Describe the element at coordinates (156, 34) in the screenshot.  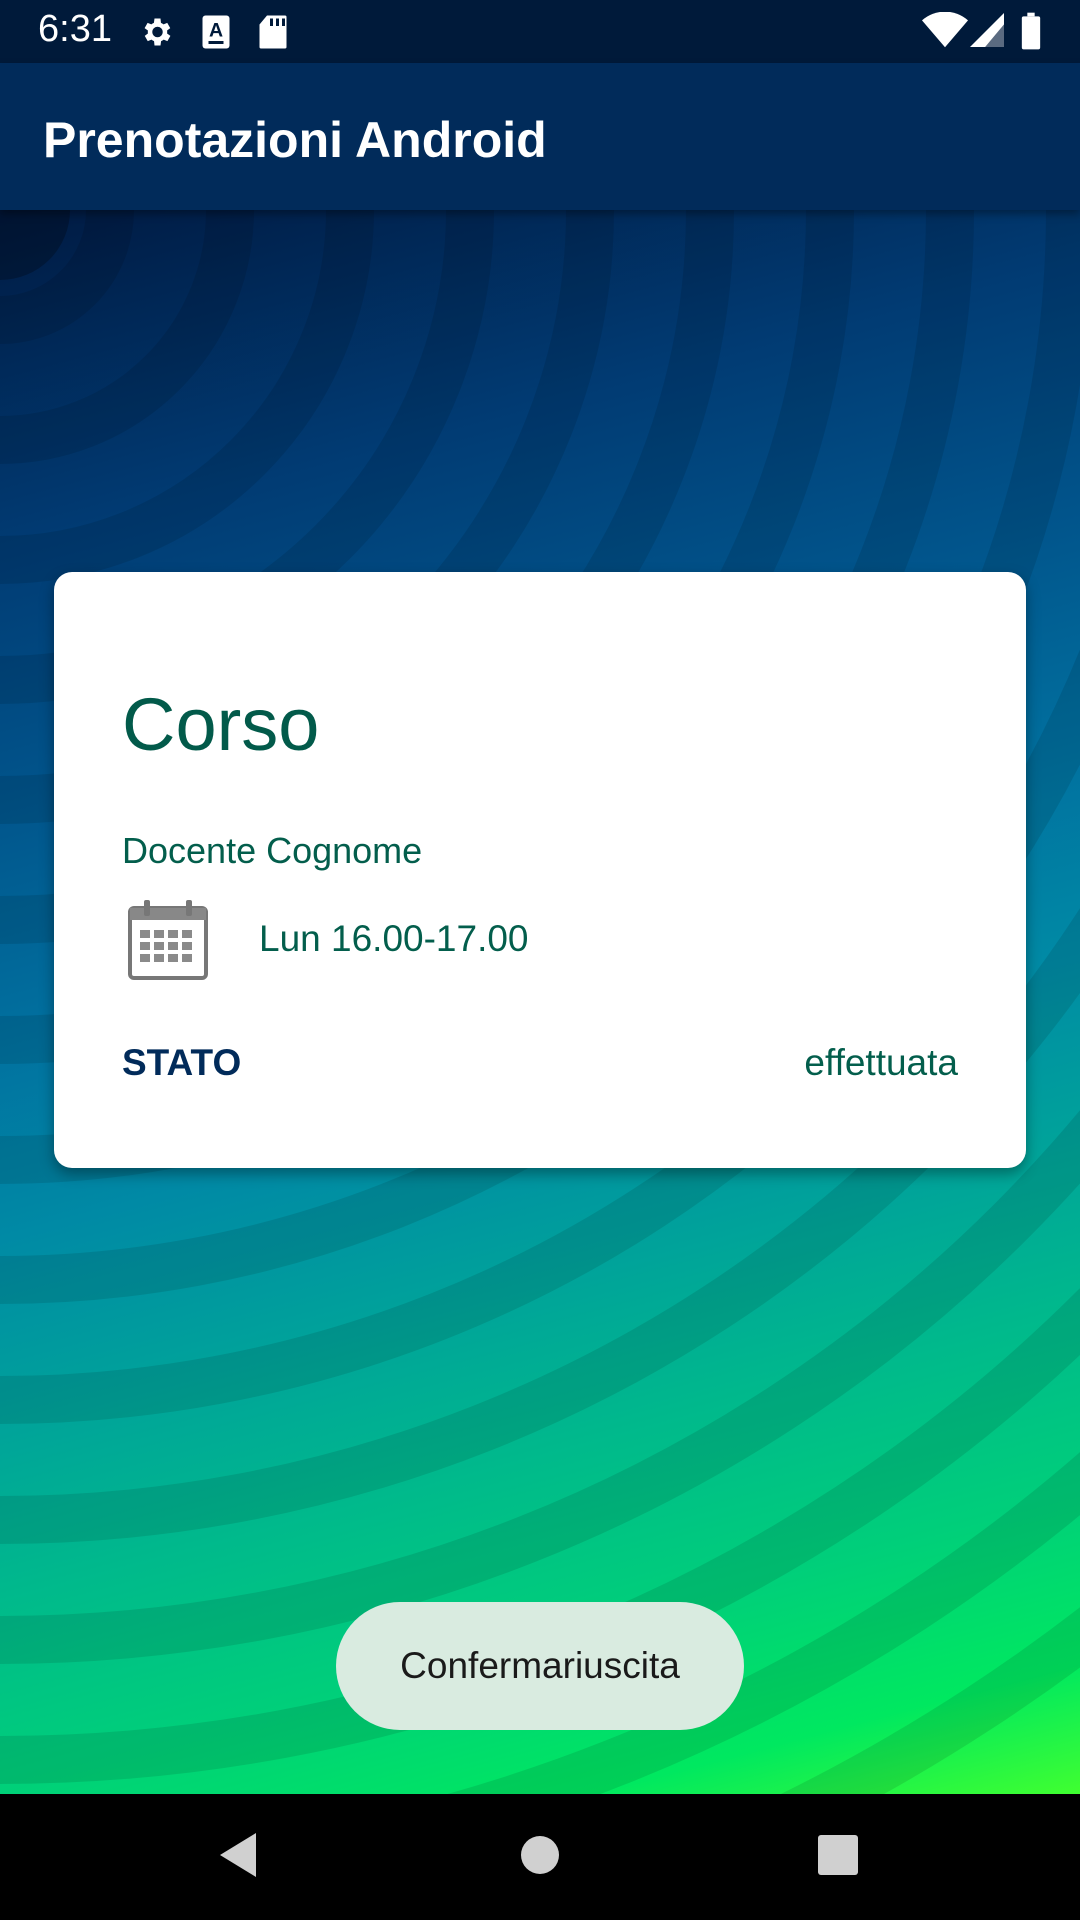
I see `gear-icon` at that location.